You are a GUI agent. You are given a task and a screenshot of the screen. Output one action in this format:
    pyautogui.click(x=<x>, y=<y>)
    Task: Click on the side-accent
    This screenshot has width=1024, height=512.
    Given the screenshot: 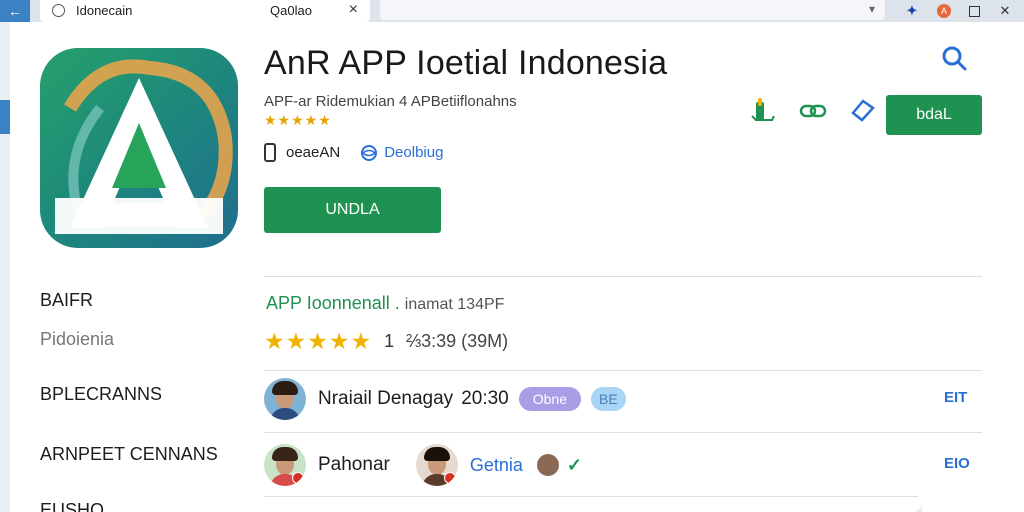 What is the action you would take?
    pyautogui.click(x=5, y=117)
    